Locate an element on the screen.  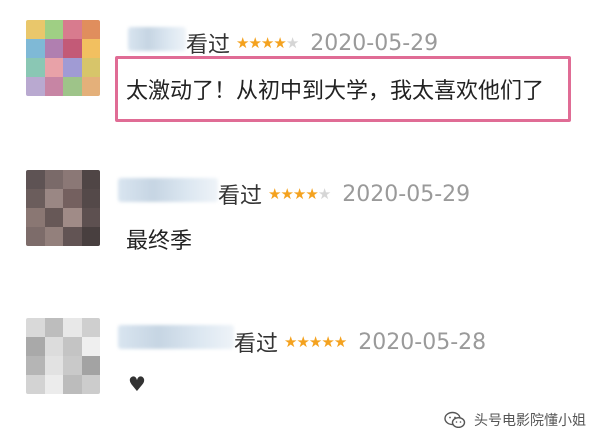
review-comment: 太激动了！从初中到大学，我太喜欢他们了 is located at coordinates (335, 91).